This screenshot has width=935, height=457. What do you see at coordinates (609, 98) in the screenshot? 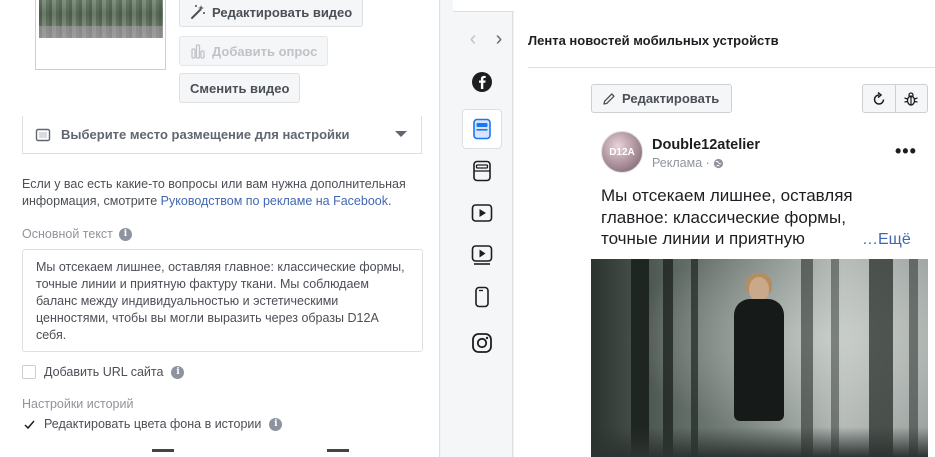
I see `pencil-icon` at bounding box center [609, 98].